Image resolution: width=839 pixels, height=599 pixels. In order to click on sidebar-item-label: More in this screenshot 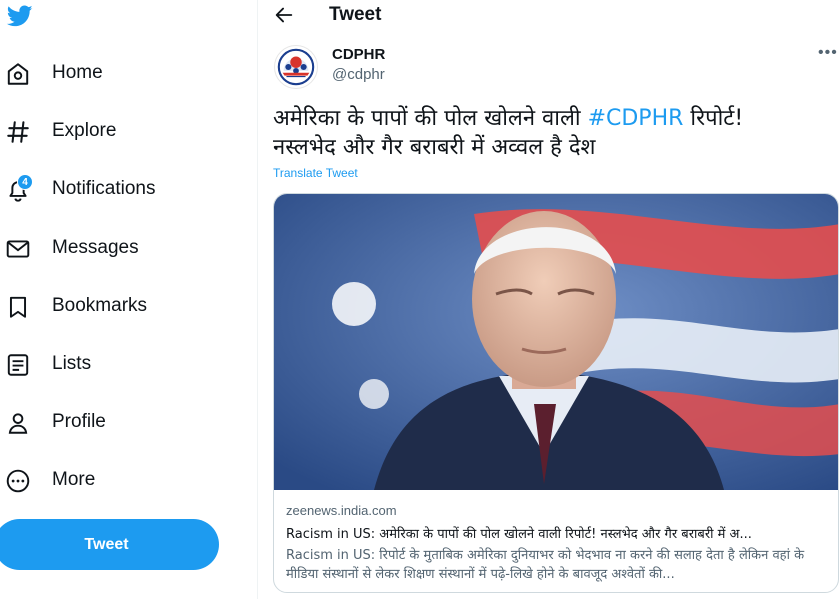, I will do `click(74, 479)`.